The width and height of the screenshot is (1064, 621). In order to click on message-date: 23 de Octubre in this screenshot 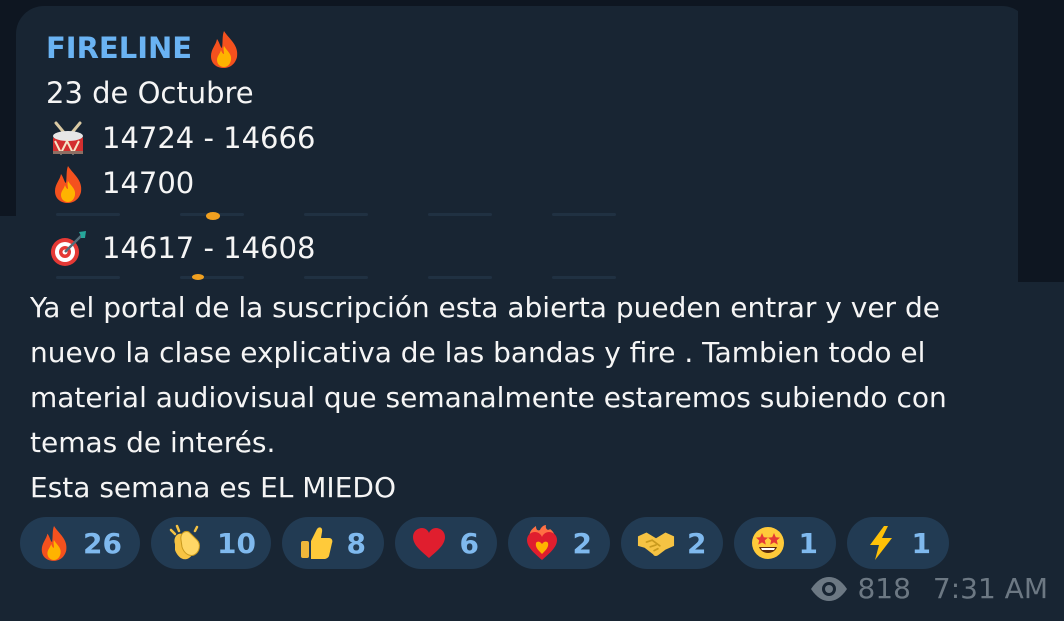, I will do `click(150, 93)`.